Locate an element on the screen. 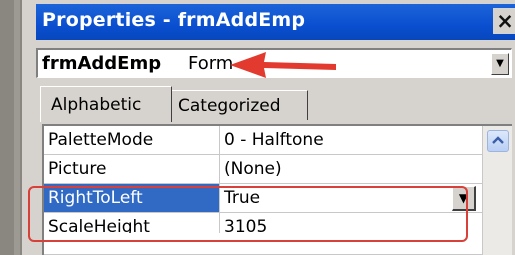  property-row-picture: Picture (None) is located at coordinates (263, 169).